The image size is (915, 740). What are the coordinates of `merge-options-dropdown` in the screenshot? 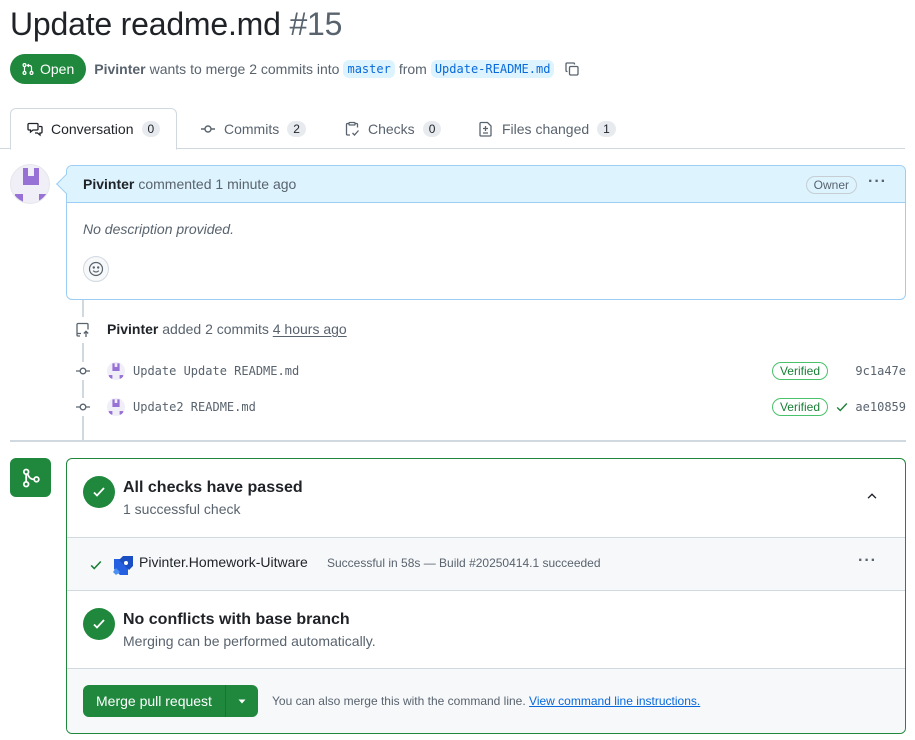 It's located at (241, 701).